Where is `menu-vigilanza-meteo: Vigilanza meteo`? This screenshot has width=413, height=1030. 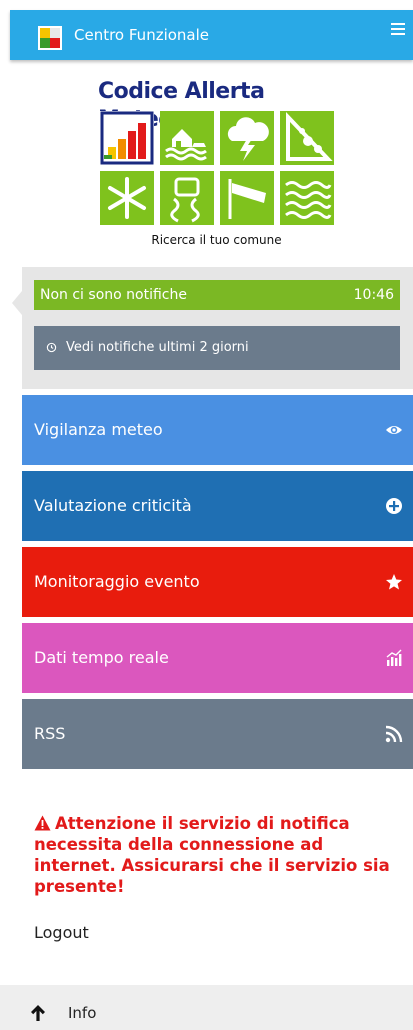 menu-vigilanza-meteo: Vigilanza meteo is located at coordinates (217, 430).